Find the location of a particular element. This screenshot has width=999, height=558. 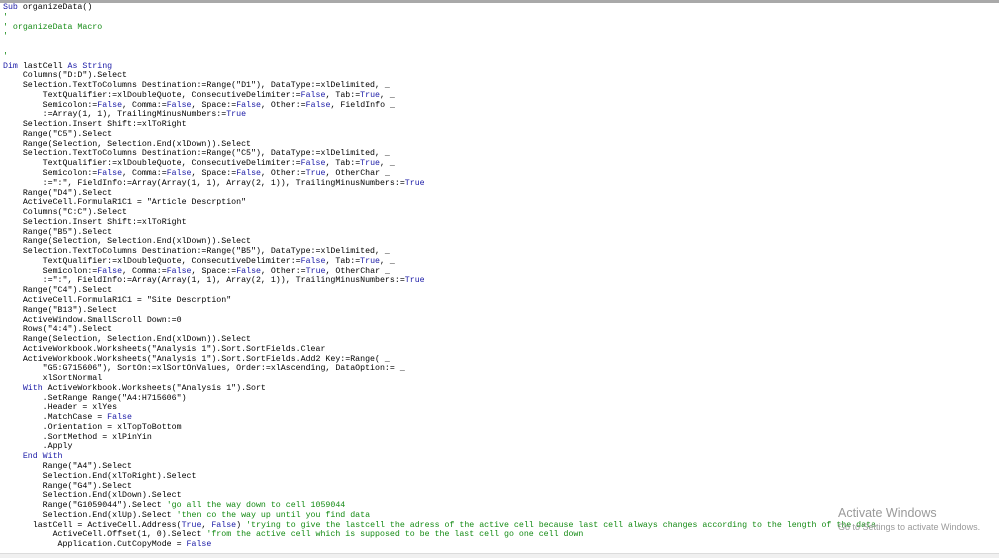

code-line: Columns("D:D").Select is located at coordinates (439, 76).